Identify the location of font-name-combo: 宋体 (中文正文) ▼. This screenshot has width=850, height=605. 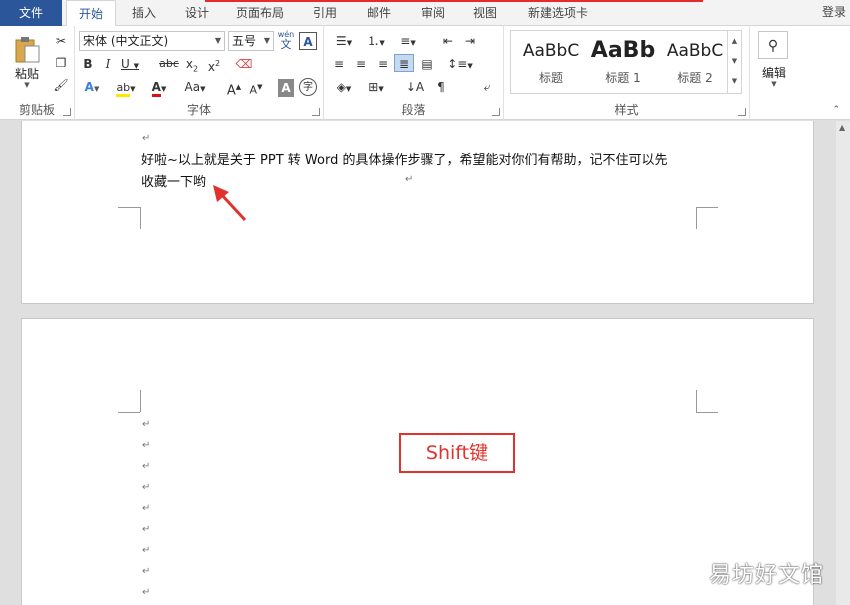
(152, 41).